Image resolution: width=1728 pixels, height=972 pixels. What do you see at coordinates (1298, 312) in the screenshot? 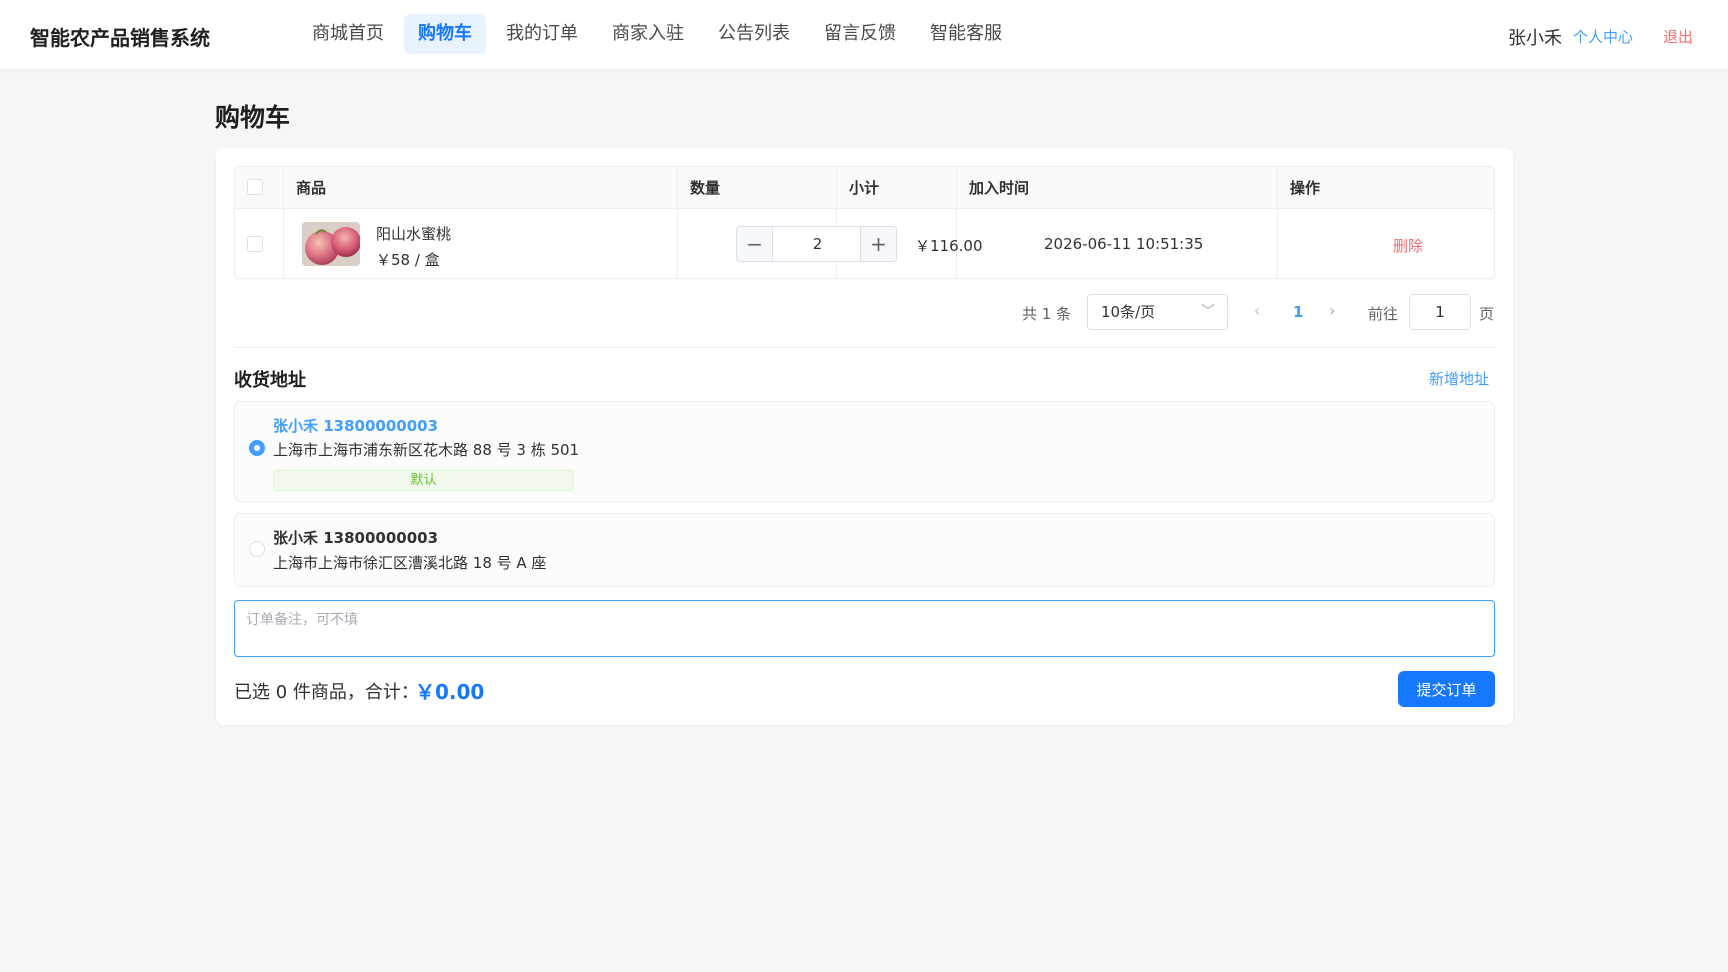
I see `page-number-current: 1` at bounding box center [1298, 312].